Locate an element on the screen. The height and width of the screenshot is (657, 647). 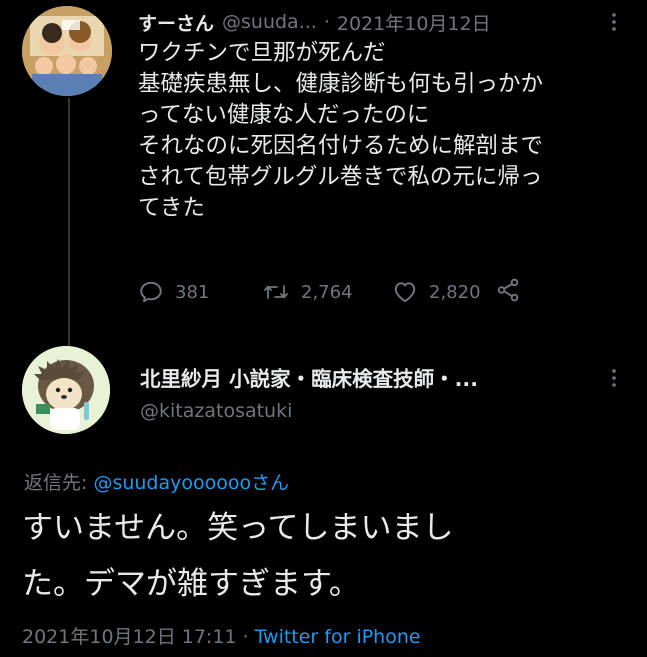
reply-to-prefix: 返信先: is located at coordinates (59, 483).